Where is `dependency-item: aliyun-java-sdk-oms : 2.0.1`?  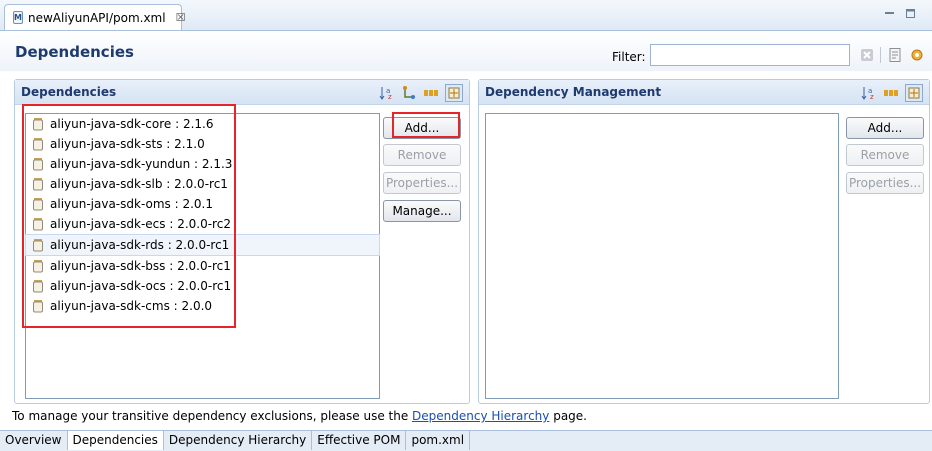 dependency-item: aliyun-java-sdk-oms : 2.0.1 is located at coordinates (202, 204).